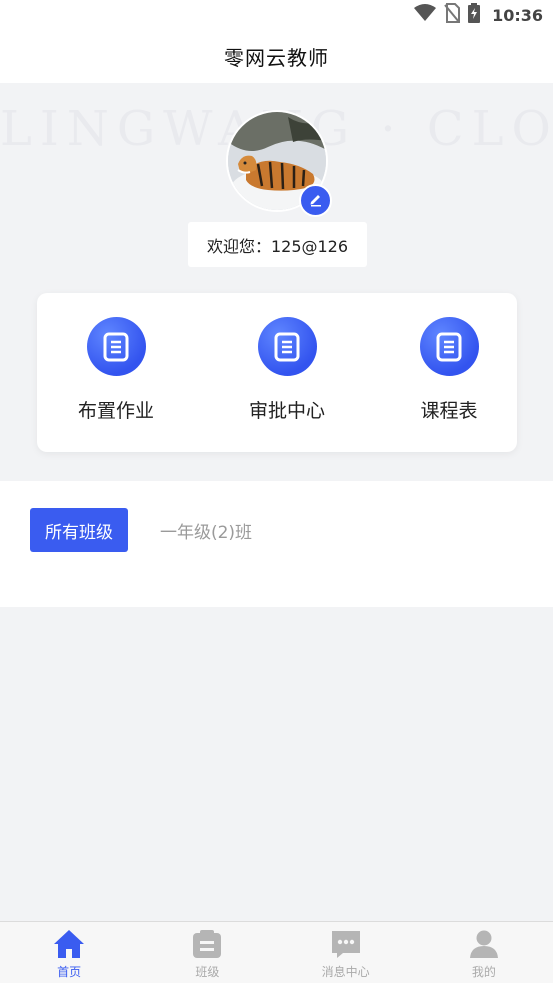 The width and height of the screenshot is (553, 983). I want to click on class-icon, so click(207, 944).